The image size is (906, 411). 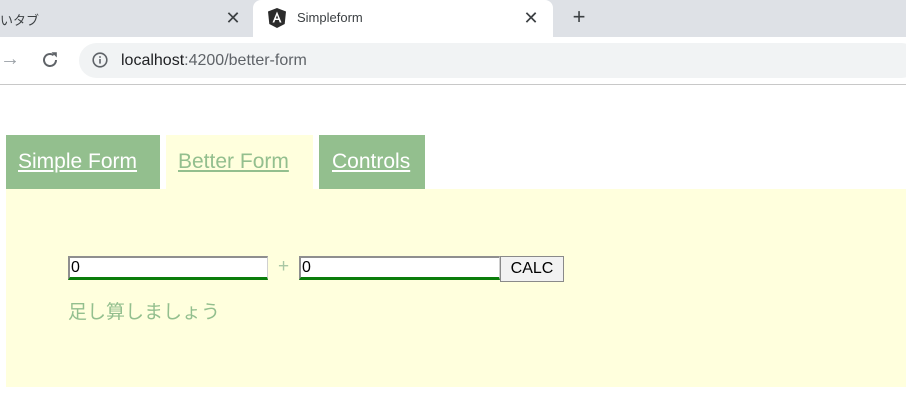 What do you see at coordinates (20, 20) in the screenshot?
I see `inactive-tab-title: いタブ` at bounding box center [20, 20].